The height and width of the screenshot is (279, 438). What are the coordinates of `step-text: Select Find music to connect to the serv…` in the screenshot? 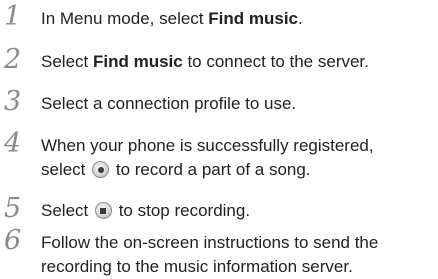 It's located at (238, 62).